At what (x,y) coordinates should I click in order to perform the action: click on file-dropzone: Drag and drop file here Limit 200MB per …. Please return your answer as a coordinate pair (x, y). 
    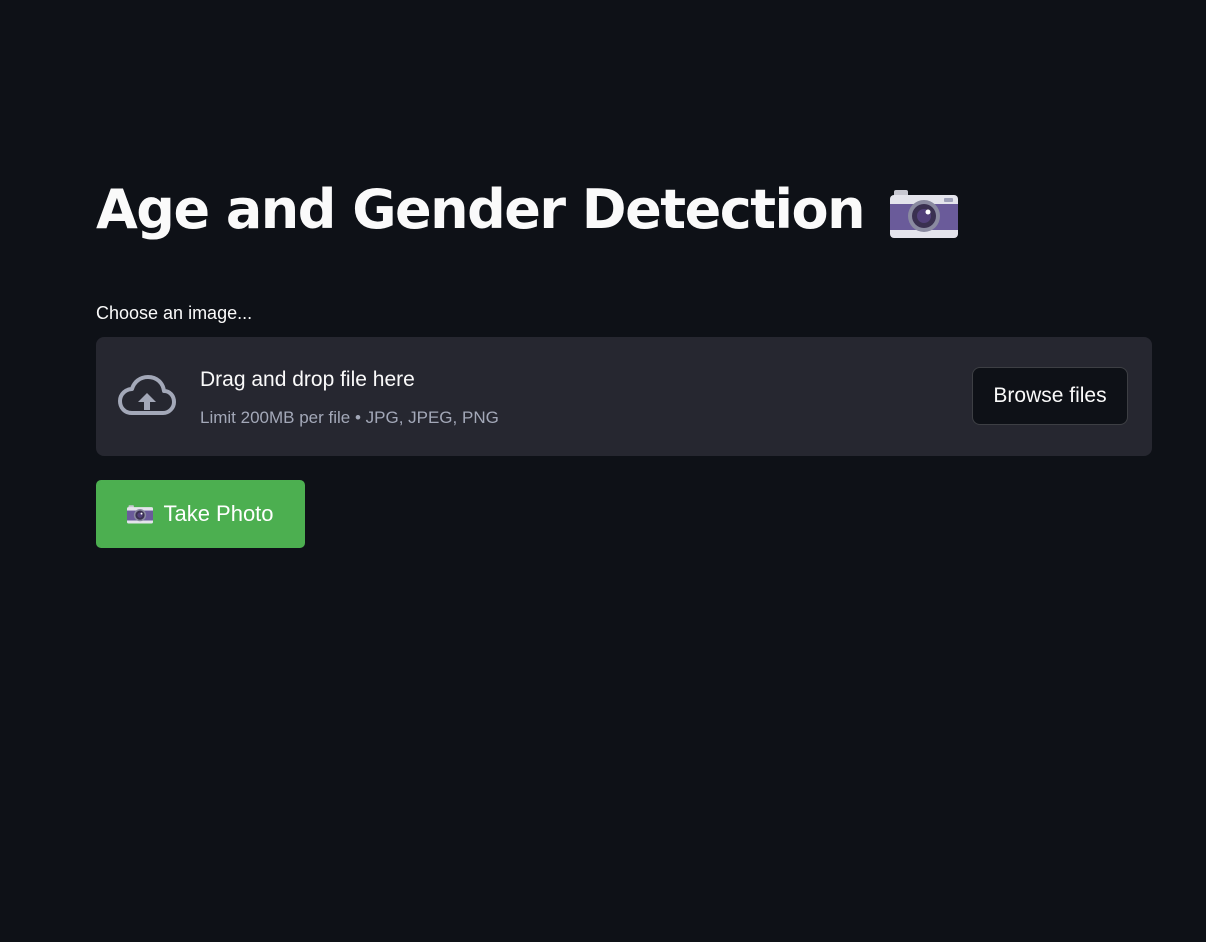
    Looking at the image, I should click on (624, 396).